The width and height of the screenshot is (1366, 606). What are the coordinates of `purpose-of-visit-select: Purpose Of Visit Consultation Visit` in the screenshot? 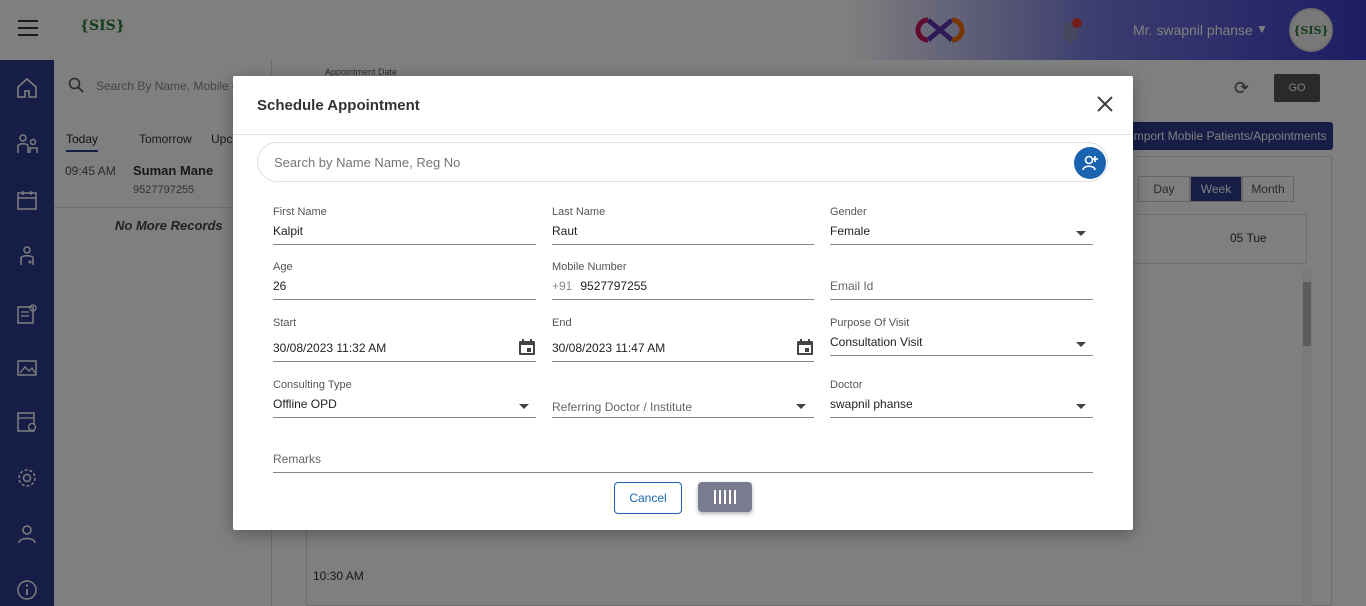 It's located at (961, 340).